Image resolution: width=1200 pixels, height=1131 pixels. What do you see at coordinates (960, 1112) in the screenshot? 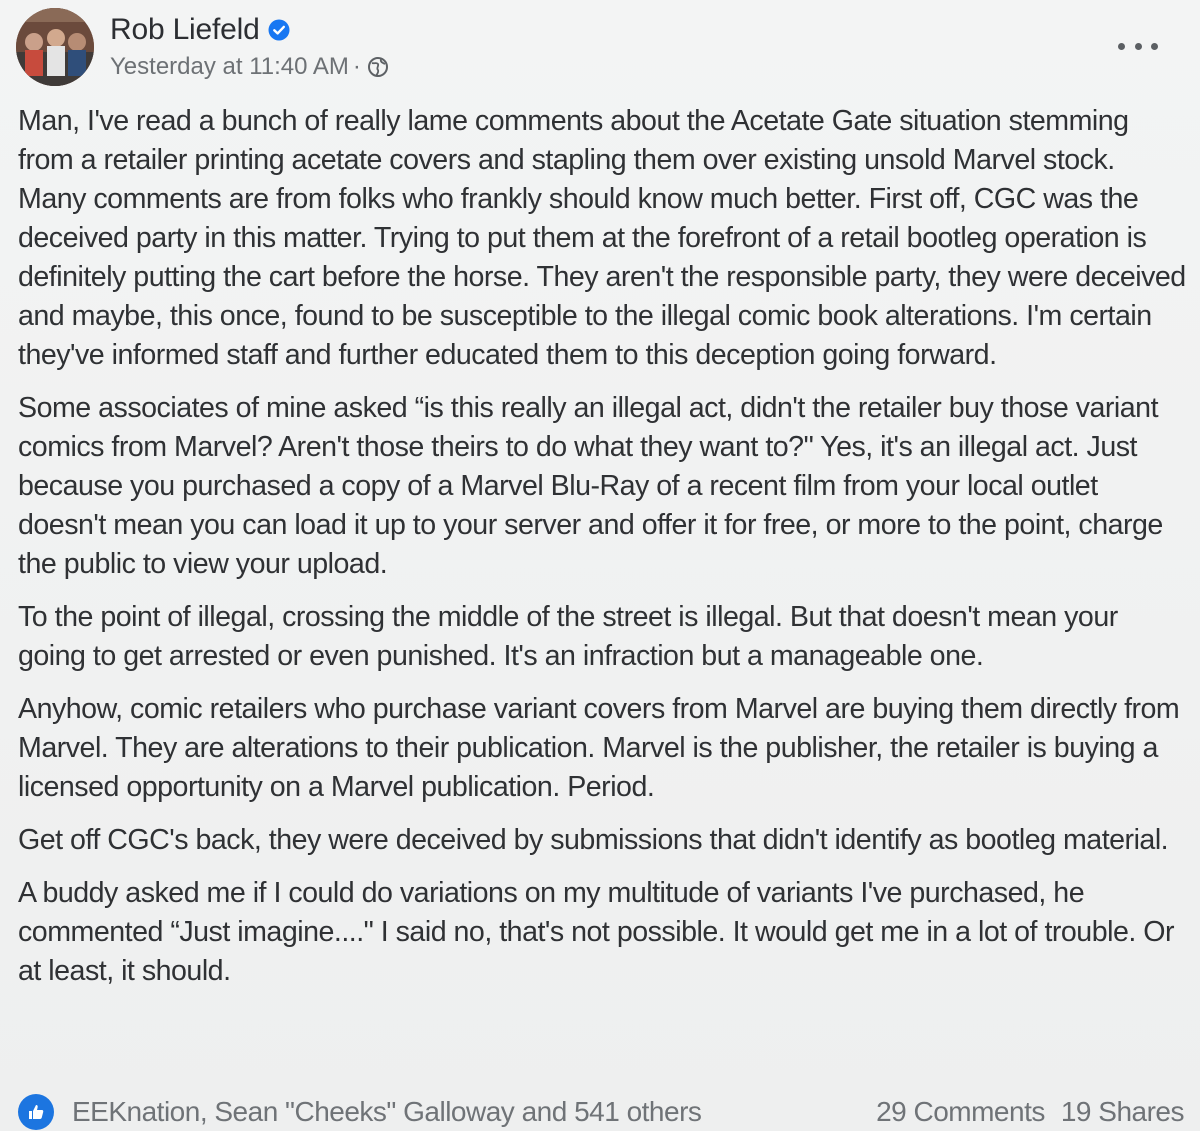
I see `comments-count: 29 Comments` at bounding box center [960, 1112].